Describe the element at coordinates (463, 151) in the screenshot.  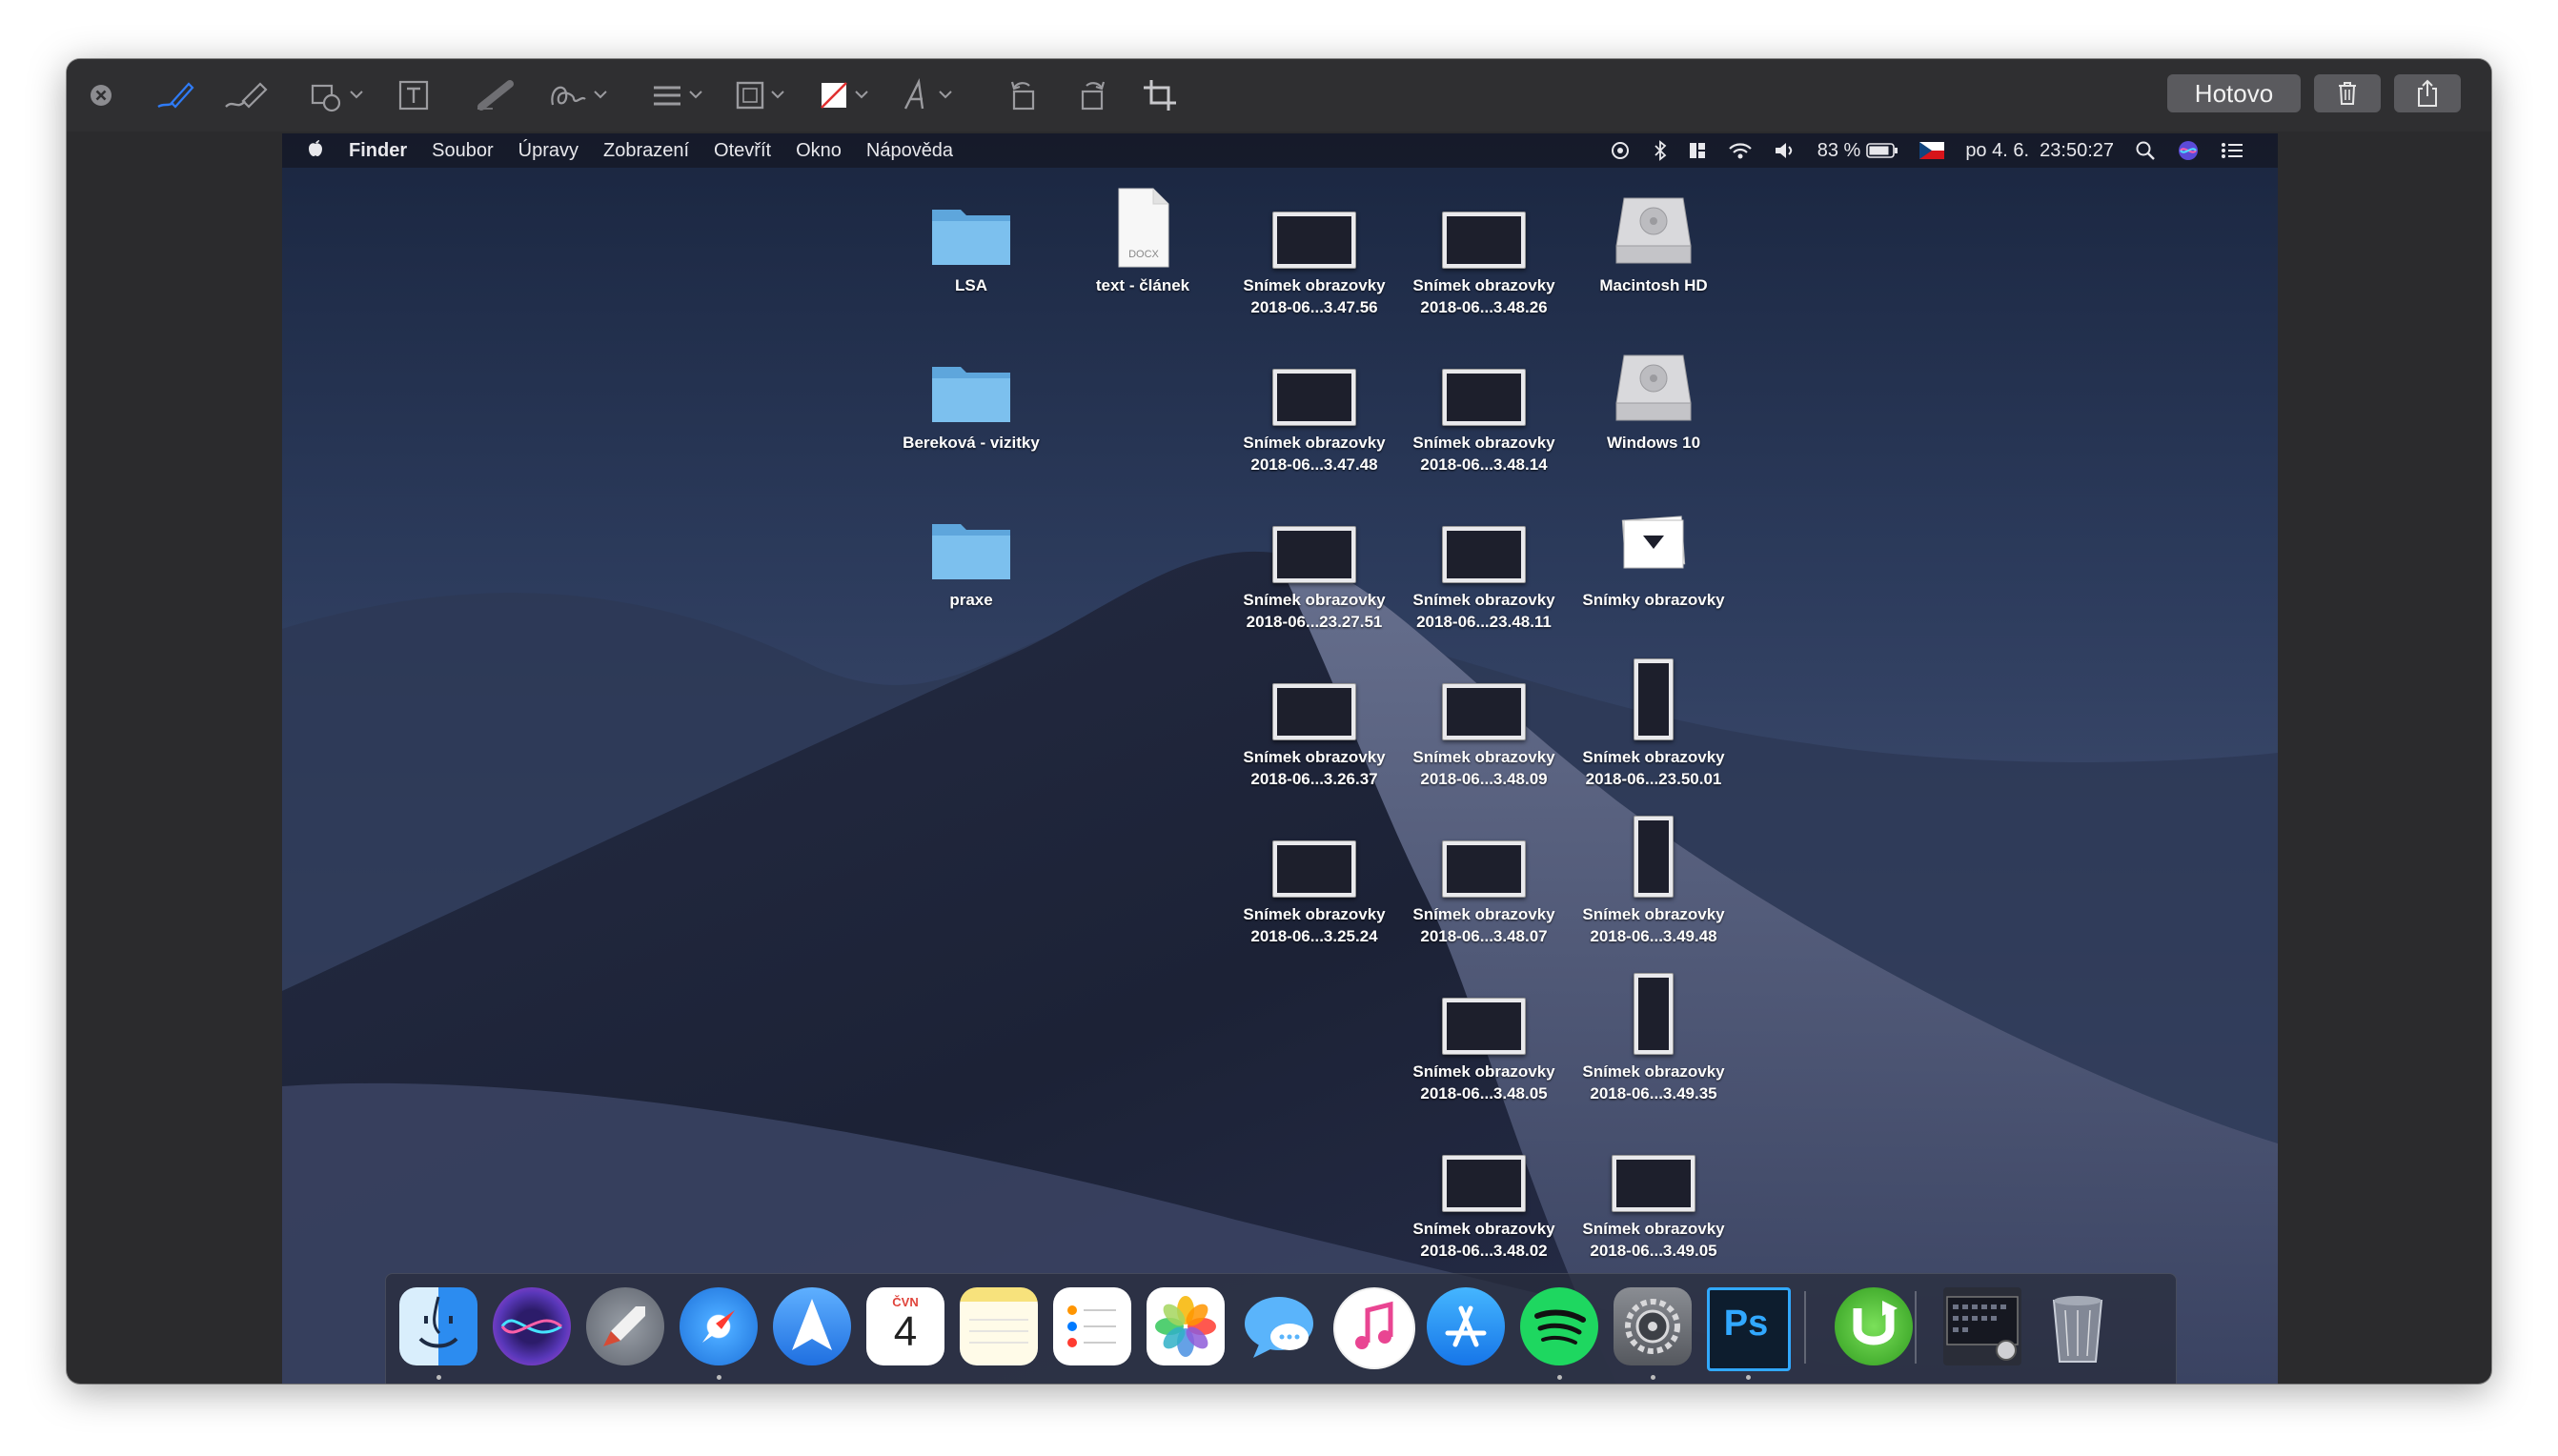
I see `menu-soubor: Soubor` at that location.